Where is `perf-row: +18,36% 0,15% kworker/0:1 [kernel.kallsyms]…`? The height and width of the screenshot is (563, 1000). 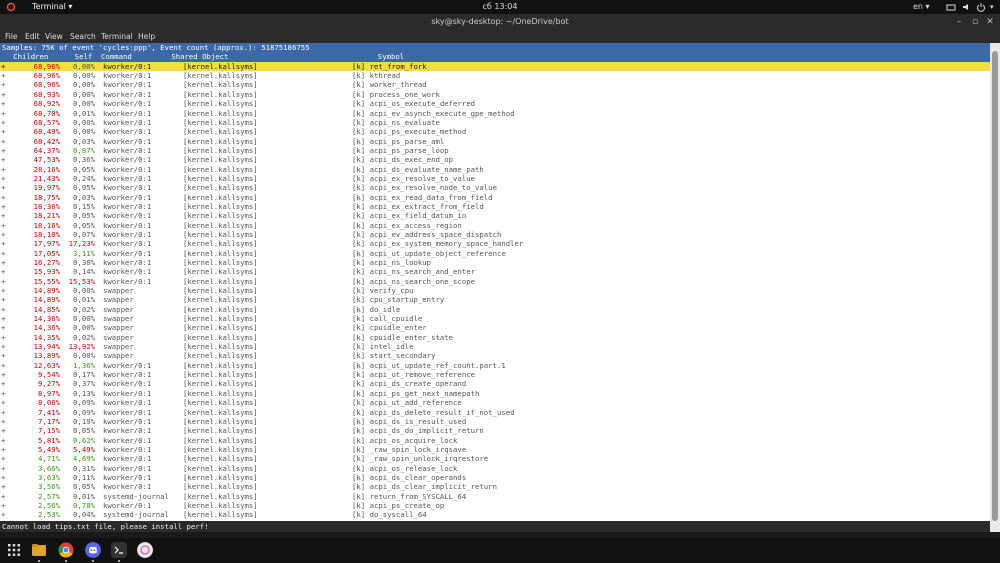
perf-row: +18,36% 0,15% kworker/0:1 [kernel.kallsyms]… is located at coordinates (495, 206).